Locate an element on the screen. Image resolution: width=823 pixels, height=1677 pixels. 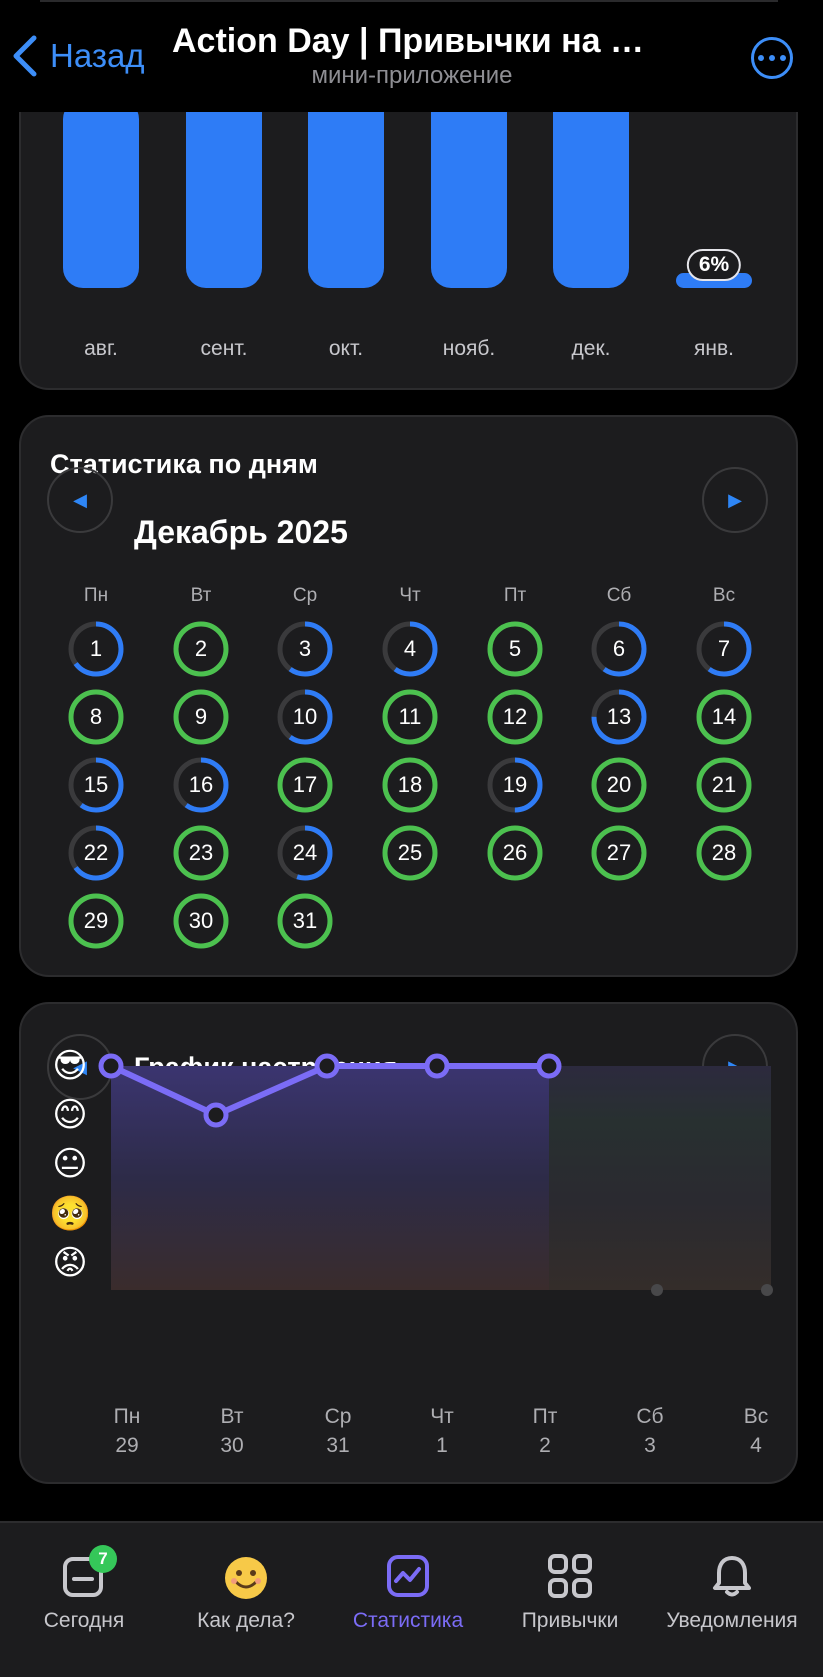
mood-weekday: Пт is located at coordinates (545, 1416).